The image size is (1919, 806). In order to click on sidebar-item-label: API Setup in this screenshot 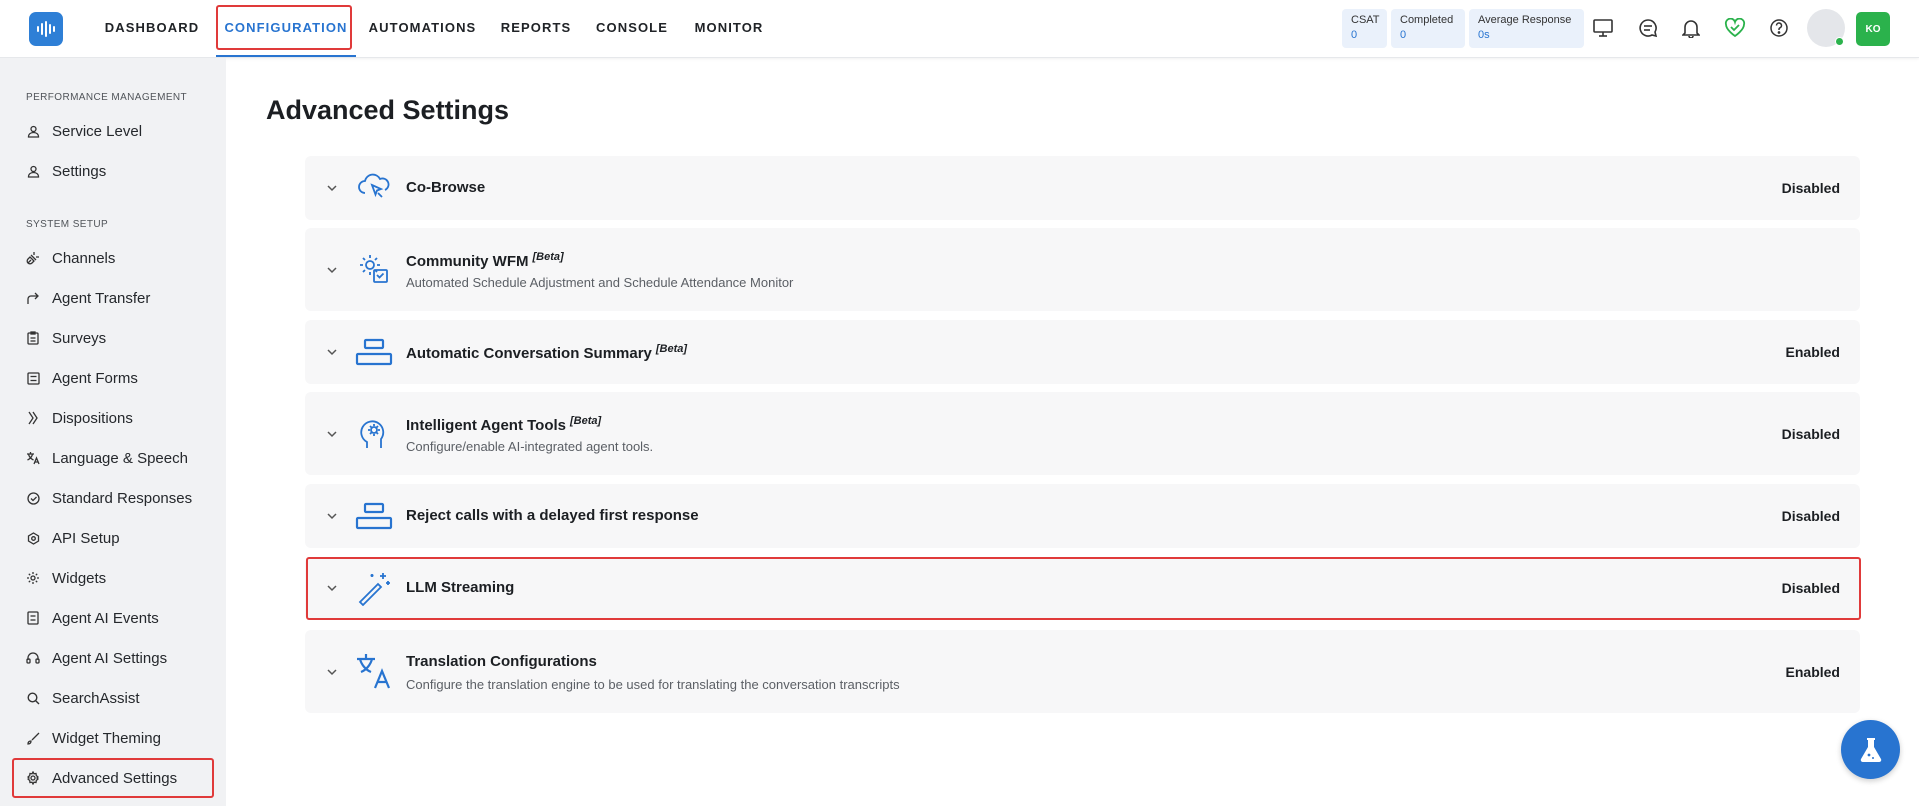, I will do `click(86, 538)`.